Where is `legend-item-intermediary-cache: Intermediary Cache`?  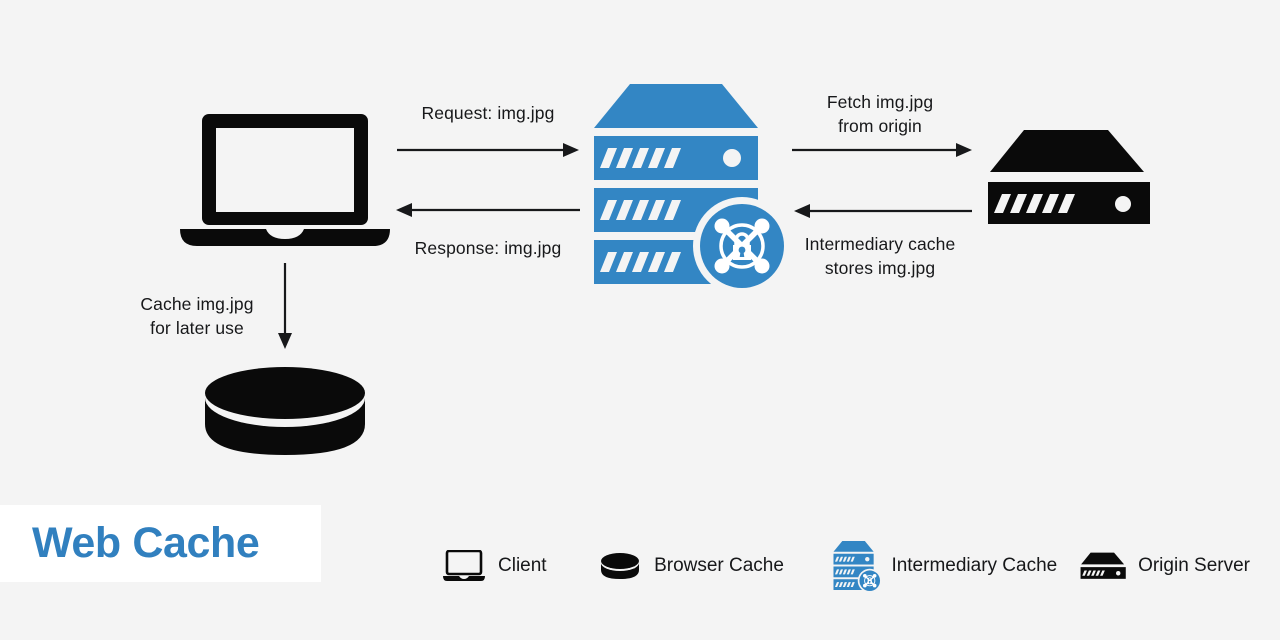
legend-item-intermediary-cache: Intermediary Cache is located at coordinates (945, 566).